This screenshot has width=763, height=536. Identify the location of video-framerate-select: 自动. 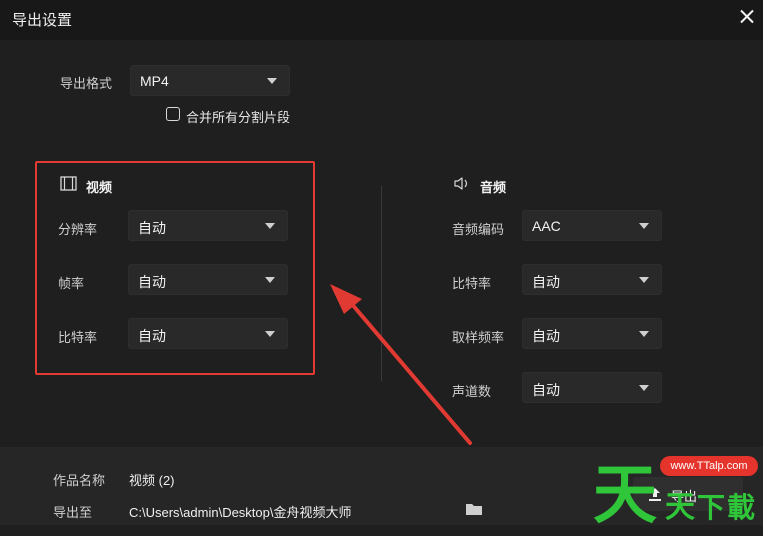
(208, 279).